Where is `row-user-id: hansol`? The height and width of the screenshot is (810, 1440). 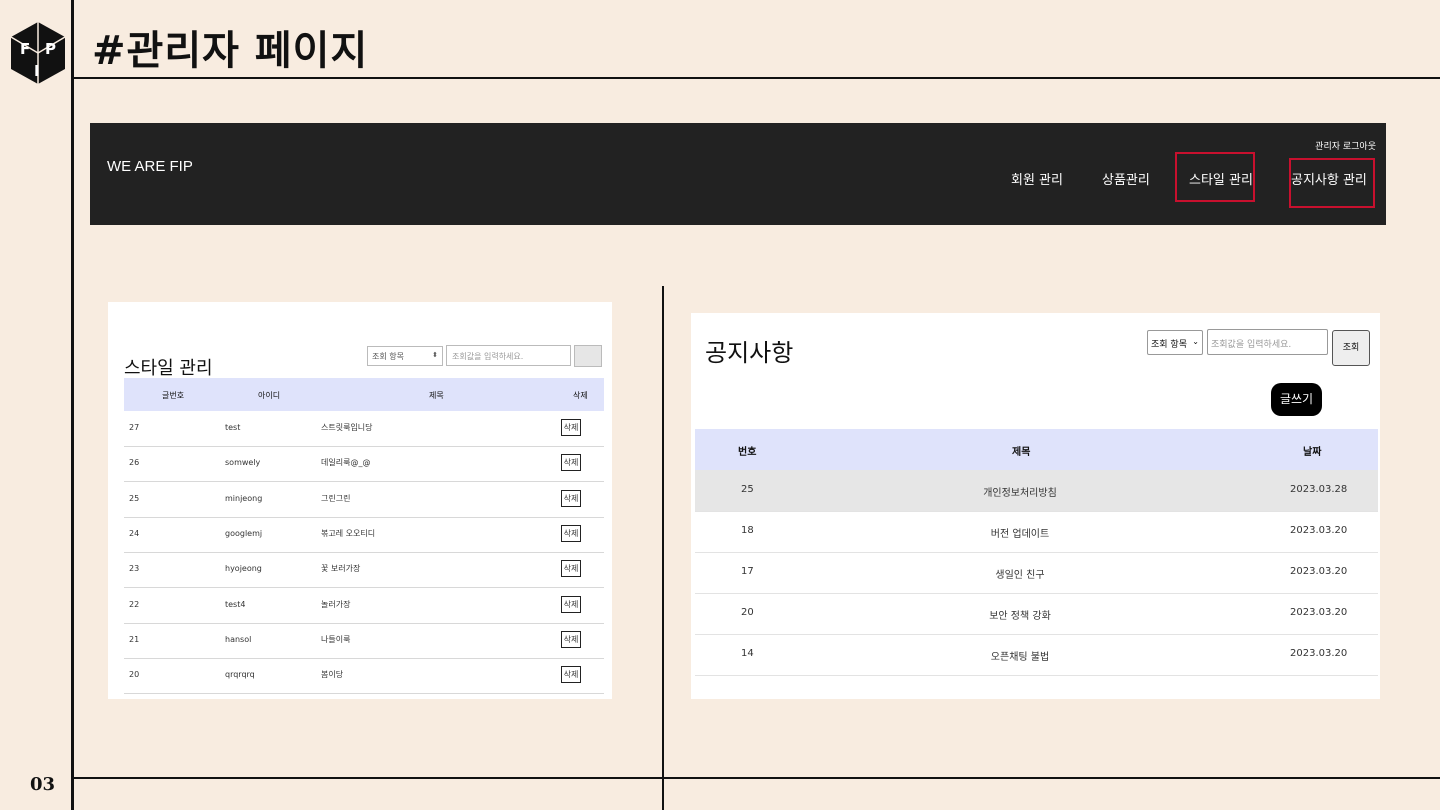 row-user-id: hansol is located at coordinates (238, 639).